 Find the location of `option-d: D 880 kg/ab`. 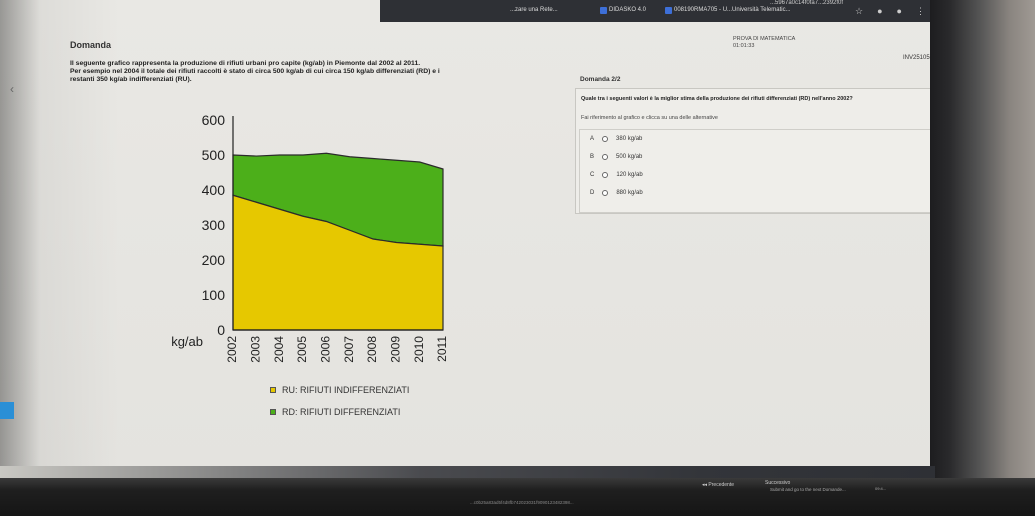

option-d: D 880 kg/ab is located at coordinates (616, 193).